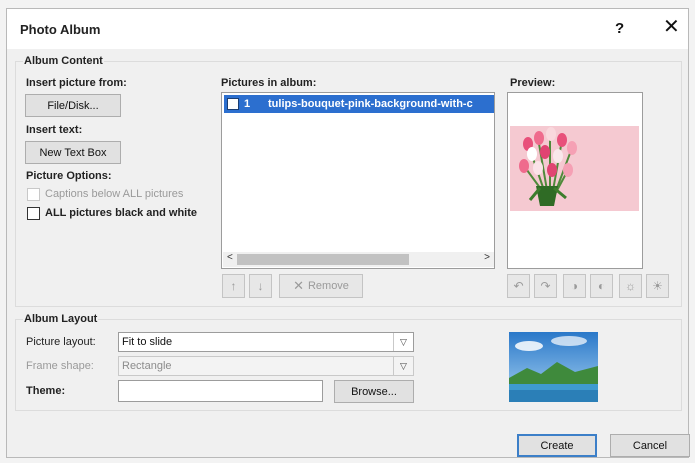 The width and height of the screenshot is (695, 463). Describe the element at coordinates (269, 83) in the screenshot. I see `pictures-in-album-label: Pictures in album:` at that location.